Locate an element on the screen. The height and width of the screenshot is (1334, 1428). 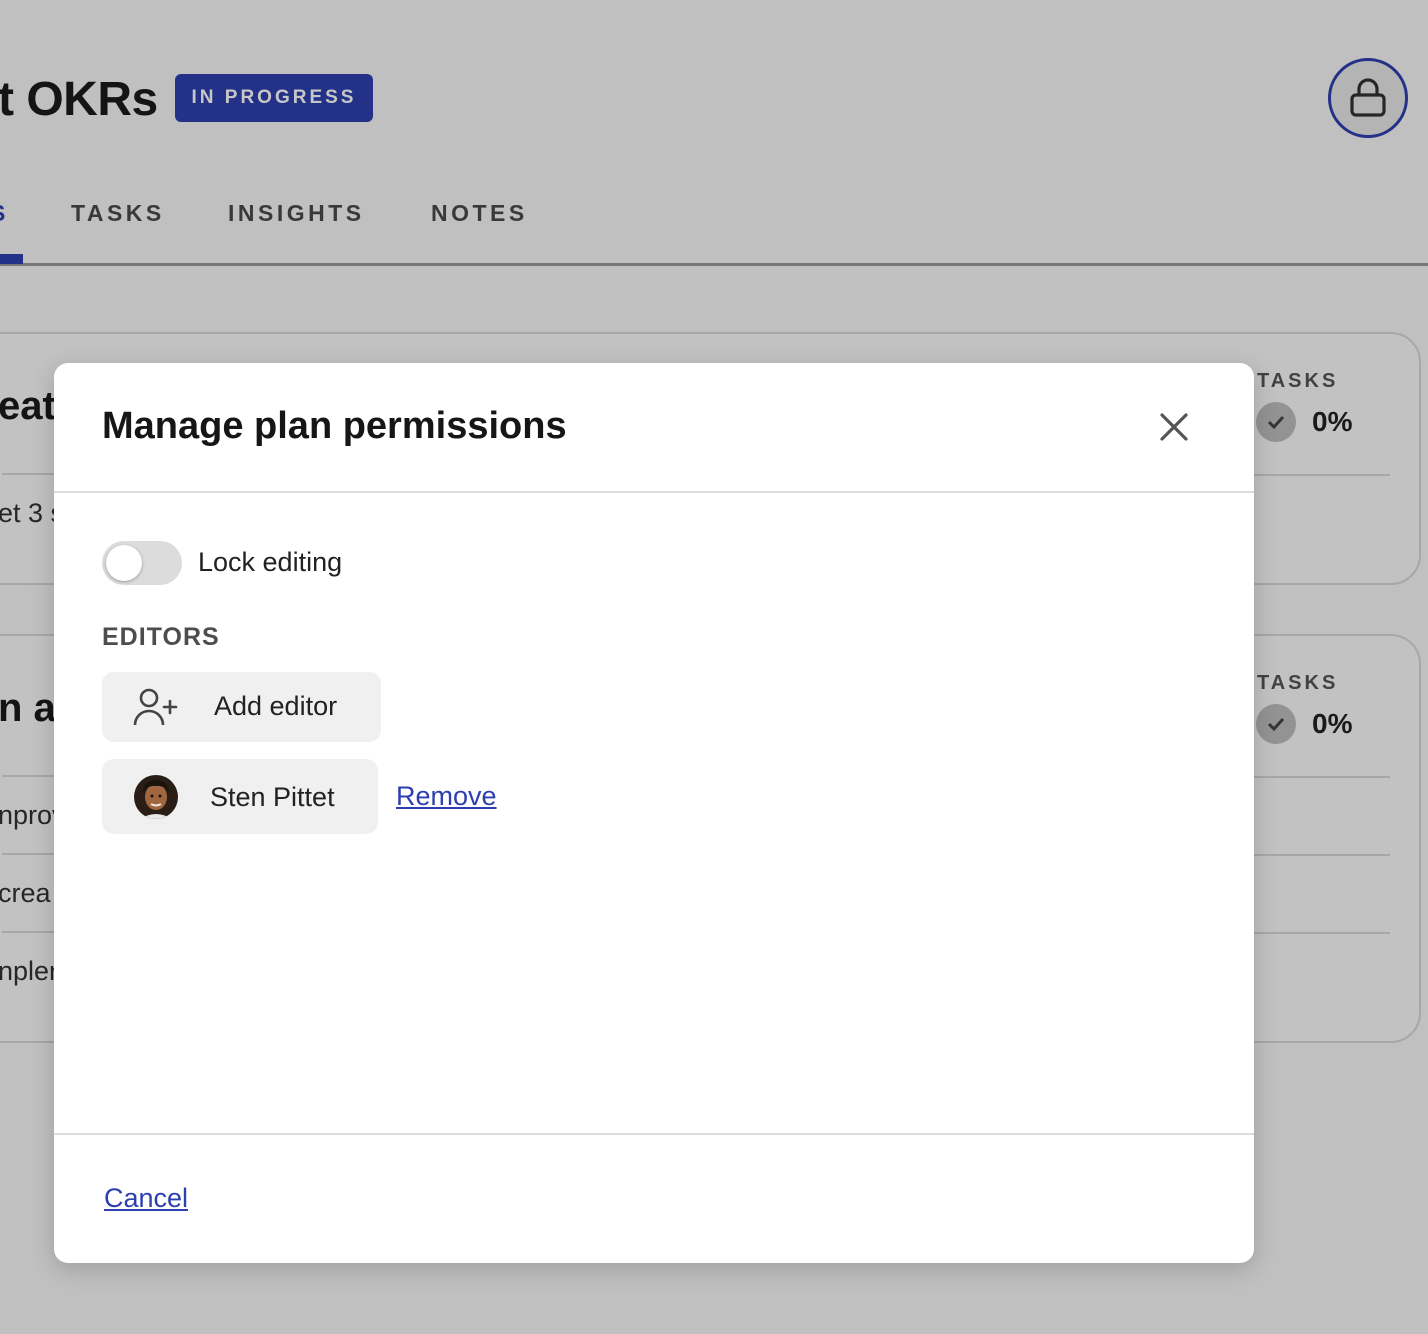
close-button is located at coordinates (1174, 427).